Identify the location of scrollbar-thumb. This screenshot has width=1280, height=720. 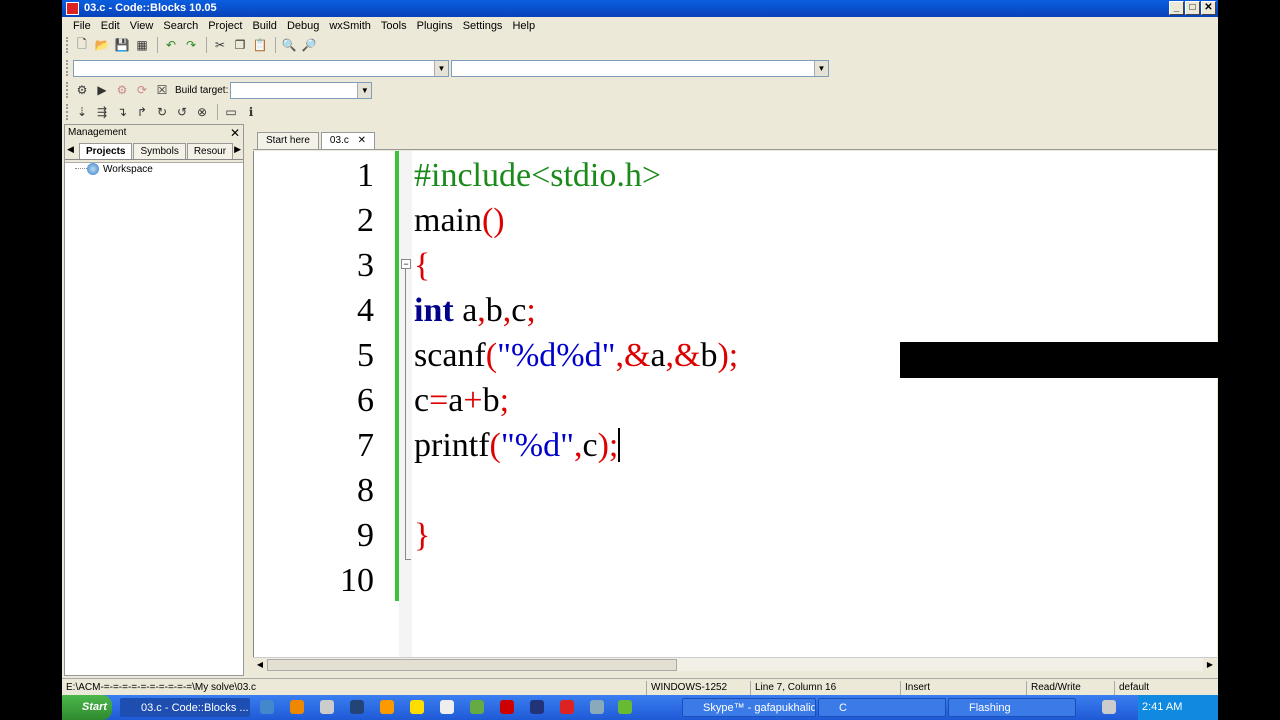
(472, 665).